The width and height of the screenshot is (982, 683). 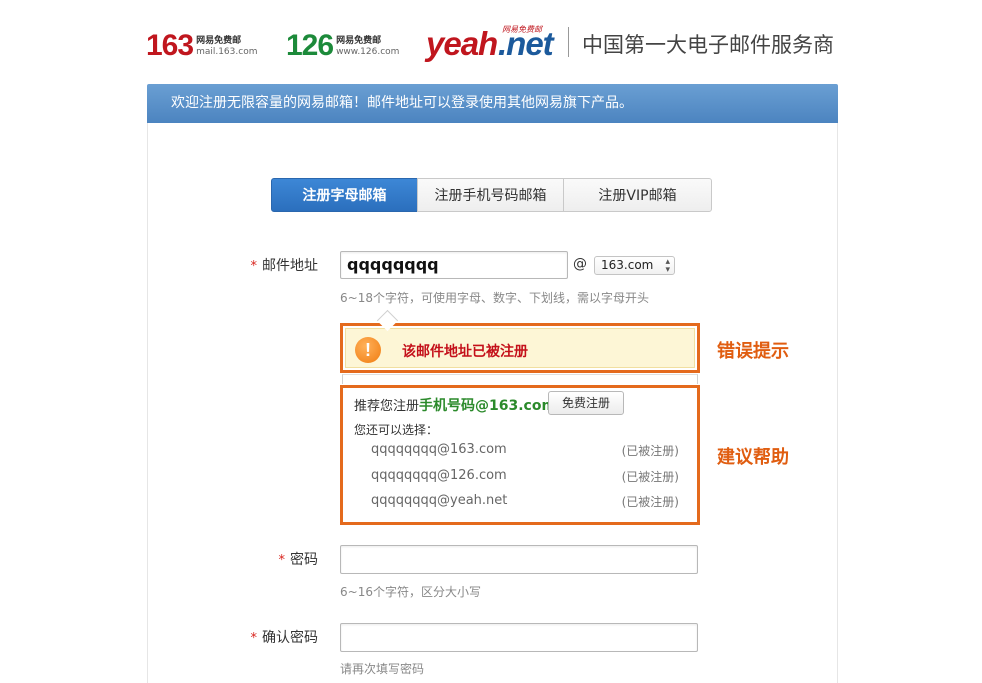 What do you see at coordinates (526, 43) in the screenshot?
I see `logo-yeah-tld: .net` at bounding box center [526, 43].